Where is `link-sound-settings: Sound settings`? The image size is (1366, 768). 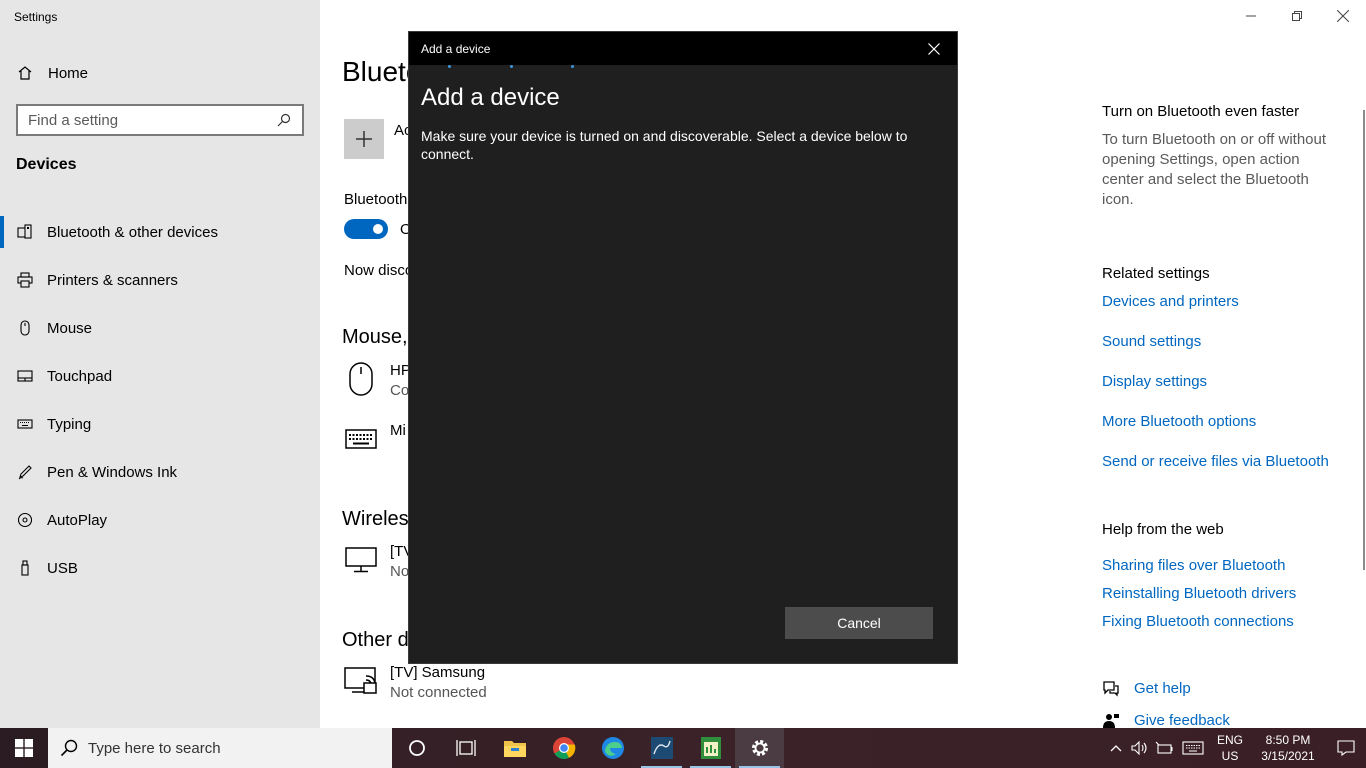
link-sound-settings: Sound settings is located at coordinates (1151, 341).